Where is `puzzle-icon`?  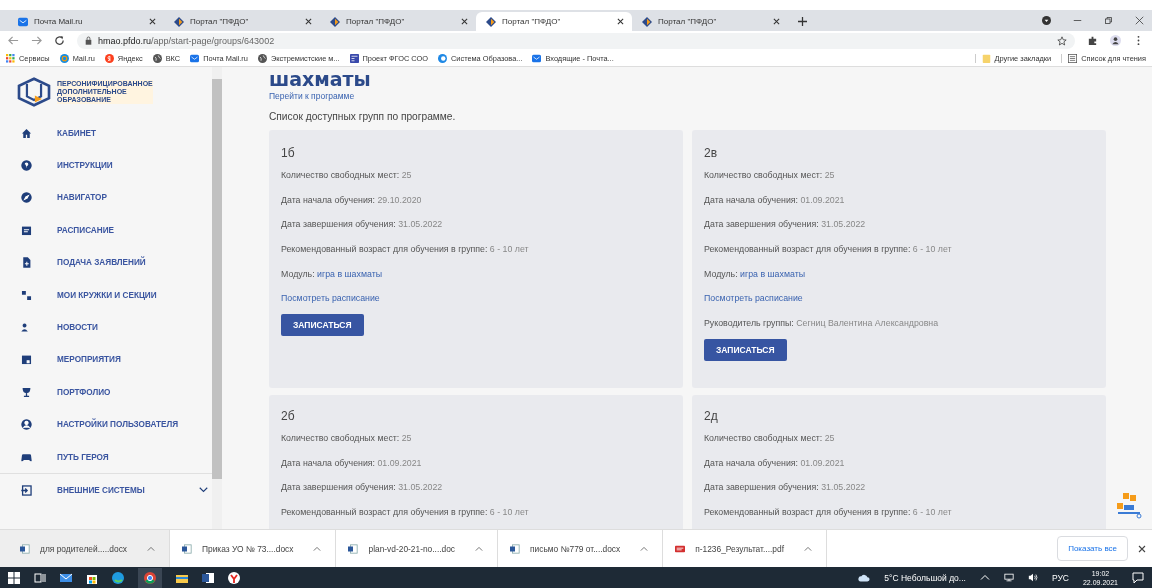
puzzle-icon is located at coordinates (1092, 40).